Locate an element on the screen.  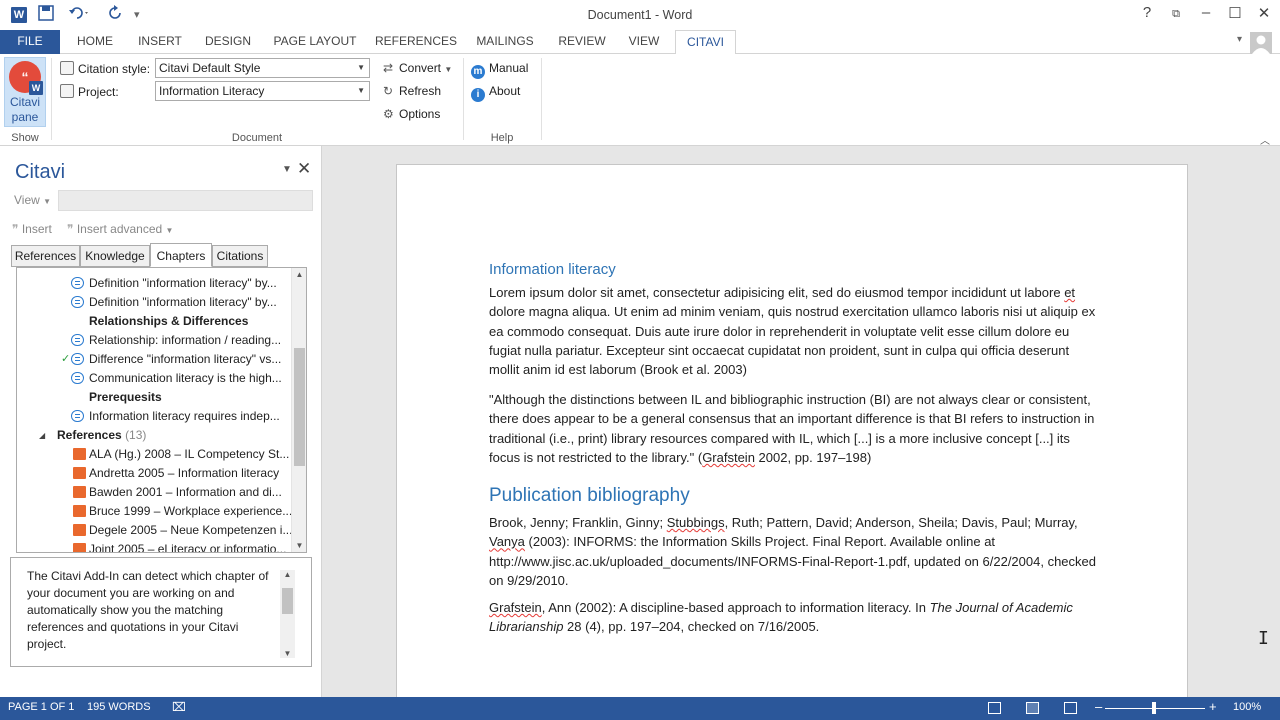
subtab-citations: Citations is located at coordinates (240, 256).